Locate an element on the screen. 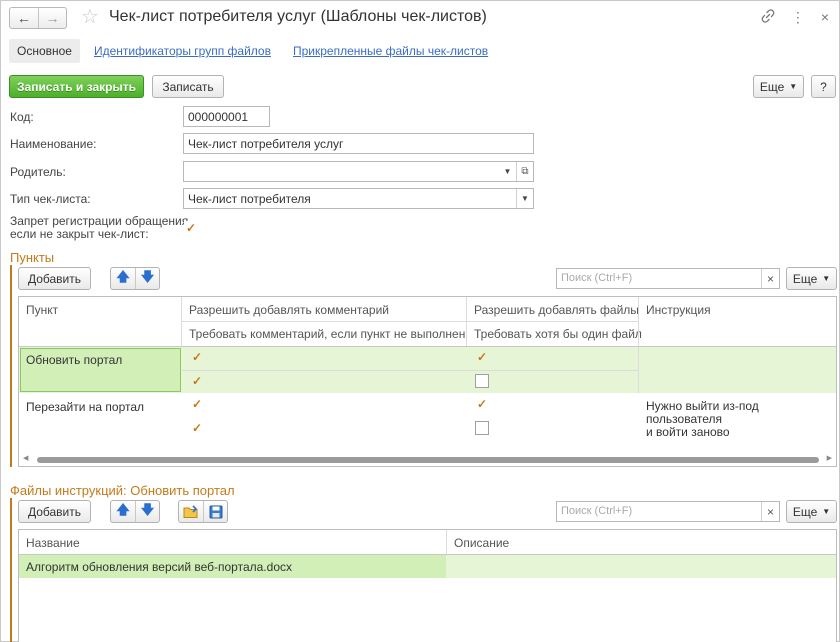  files-section-border is located at coordinates (11, 570).